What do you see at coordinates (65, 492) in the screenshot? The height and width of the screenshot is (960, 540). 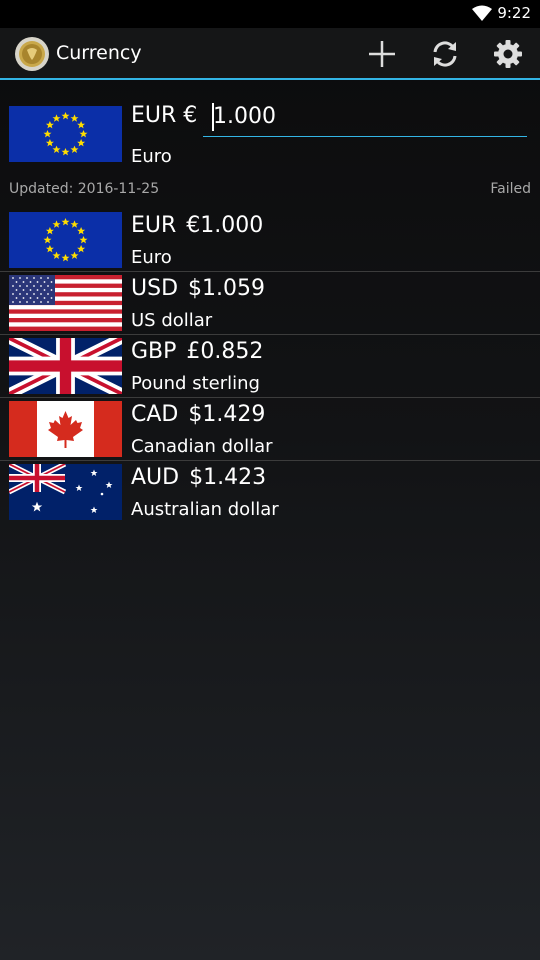 I see `australia-flag-icon` at bounding box center [65, 492].